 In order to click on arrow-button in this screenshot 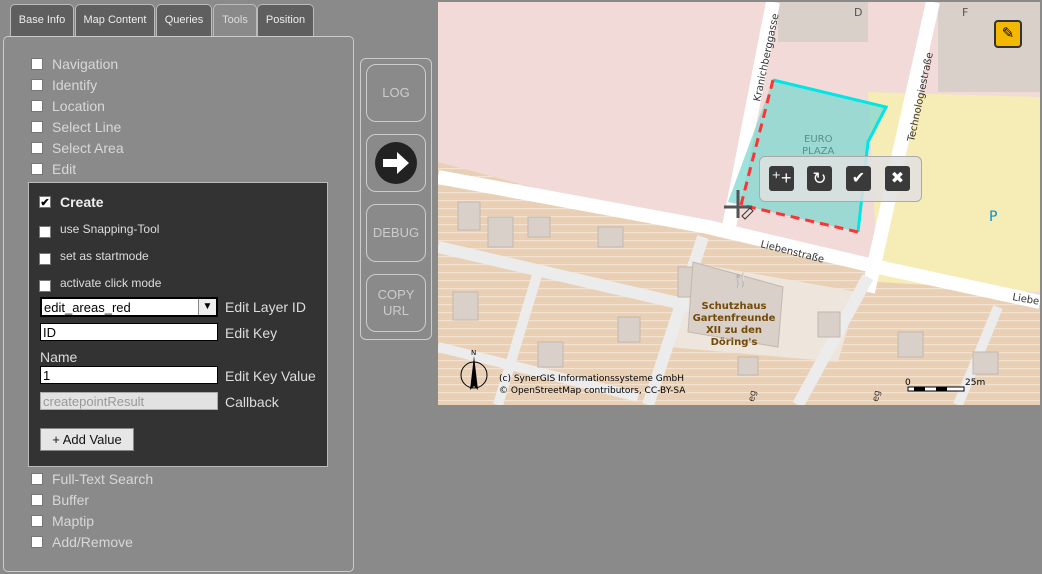, I will do `click(396, 163)`.